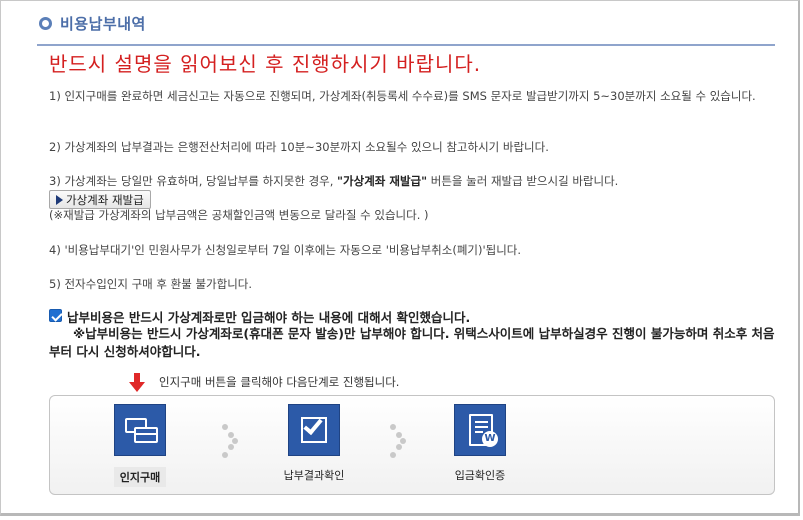  What do you see at coordinates (59, 199) in the screenshot?
I see `play-triangle-icon` at bounding box center [59, 199].